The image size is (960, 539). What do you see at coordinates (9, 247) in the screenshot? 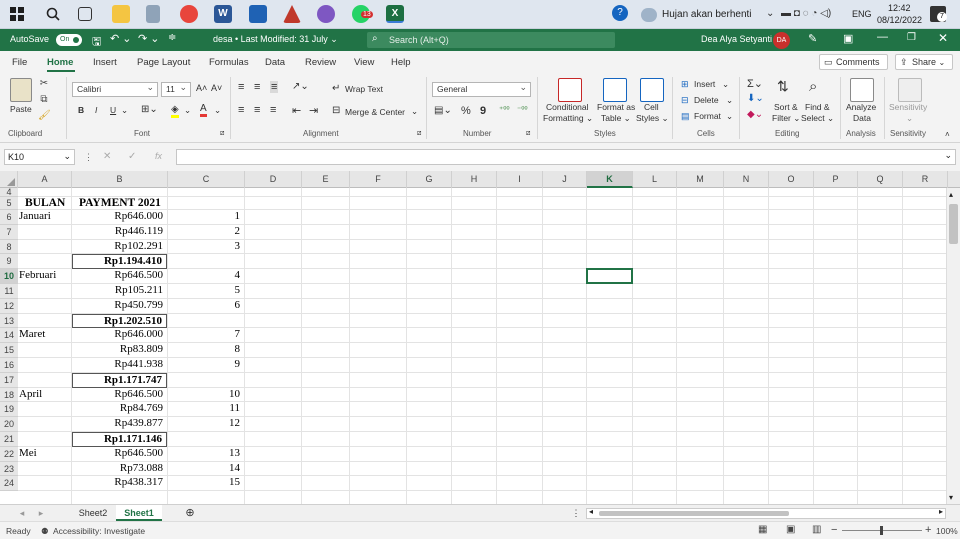
I see `row-header-8: 8` at bounding box center [9, 247].